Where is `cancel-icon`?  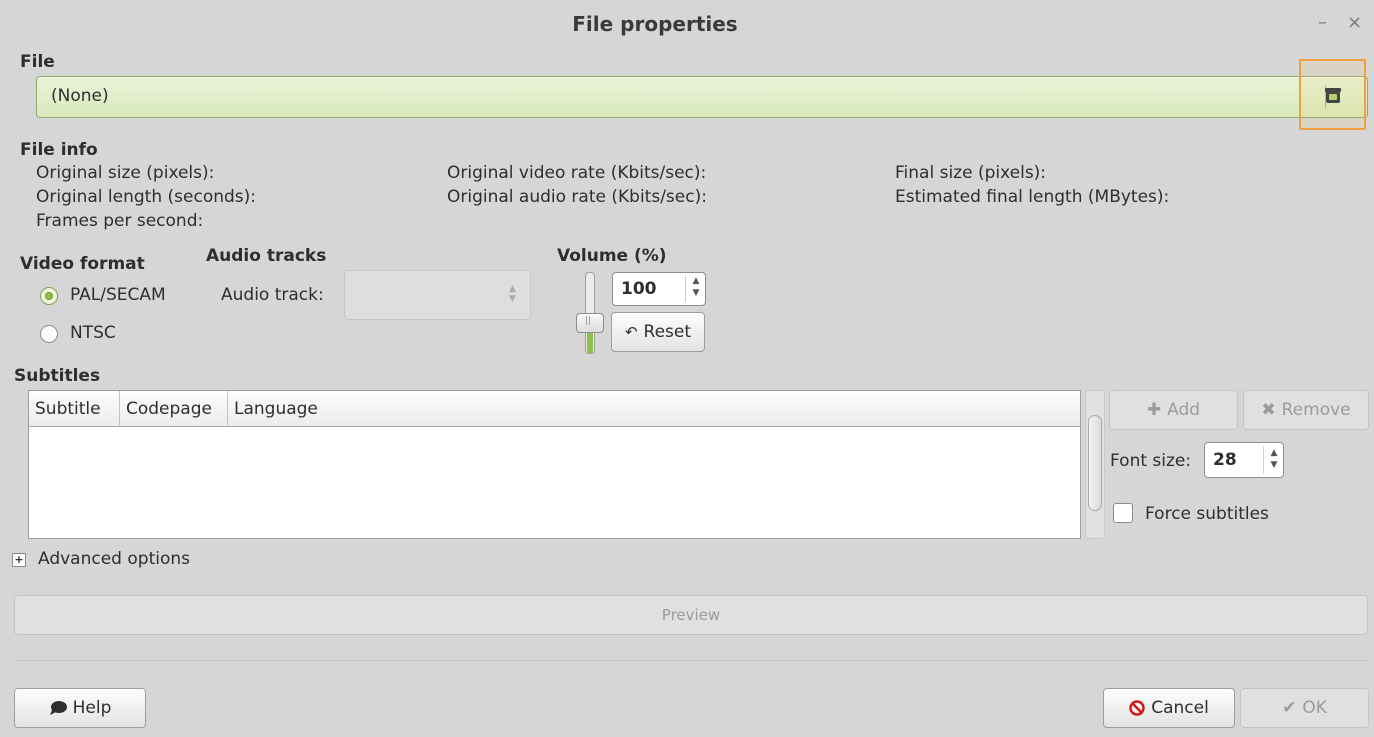
cancel-icon is located at coordinates (1137, 708).